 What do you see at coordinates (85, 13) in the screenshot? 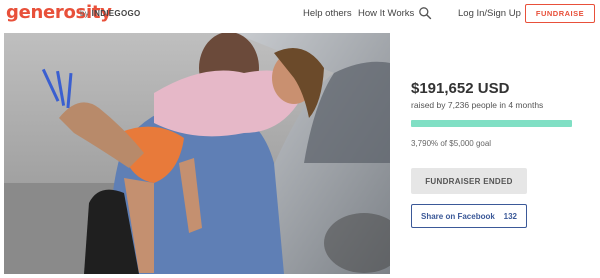
I see `logo-by-text: by` at bounding box center [85, 13].